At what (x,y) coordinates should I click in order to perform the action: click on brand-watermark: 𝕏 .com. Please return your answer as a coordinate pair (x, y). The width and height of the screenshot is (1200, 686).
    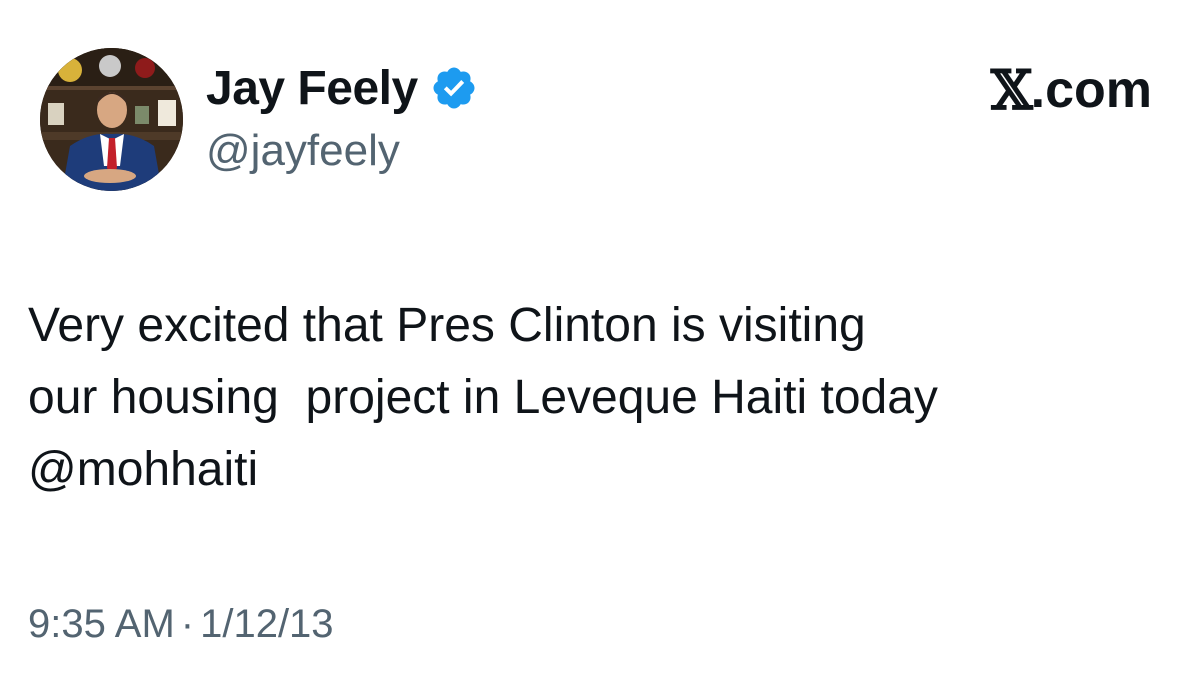
    Looking at the image, I should click on (1071, 90).